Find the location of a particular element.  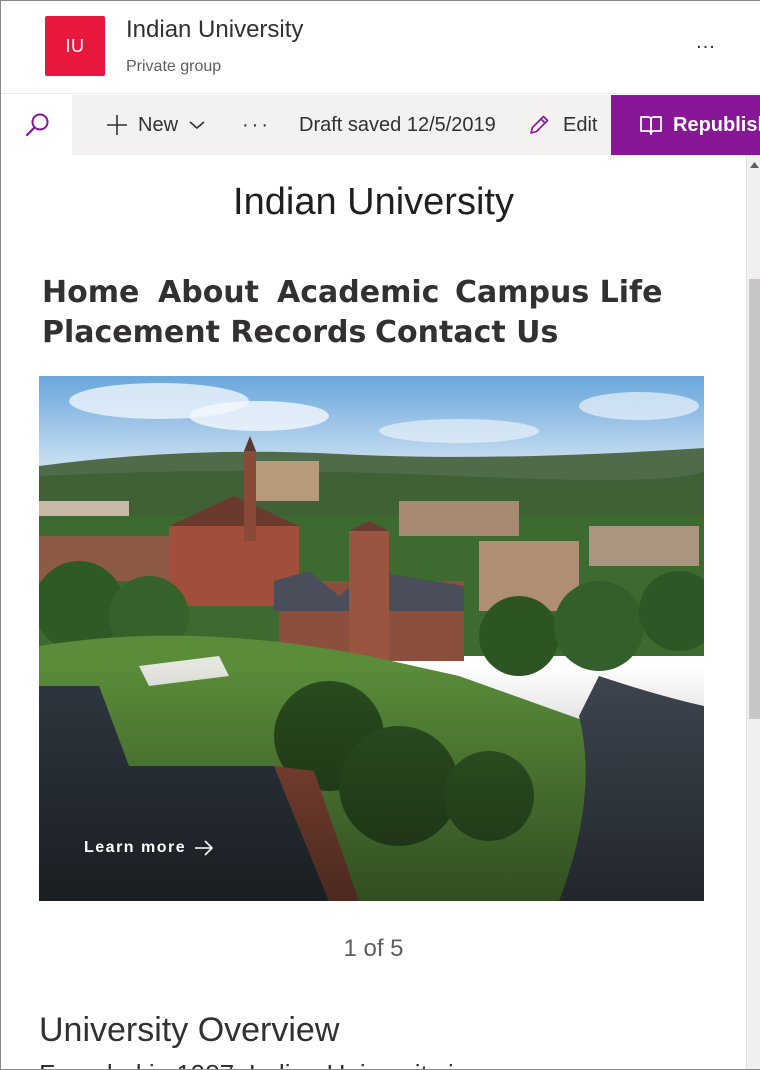

nav-link-home: Home is located at coordinates (90, 292).